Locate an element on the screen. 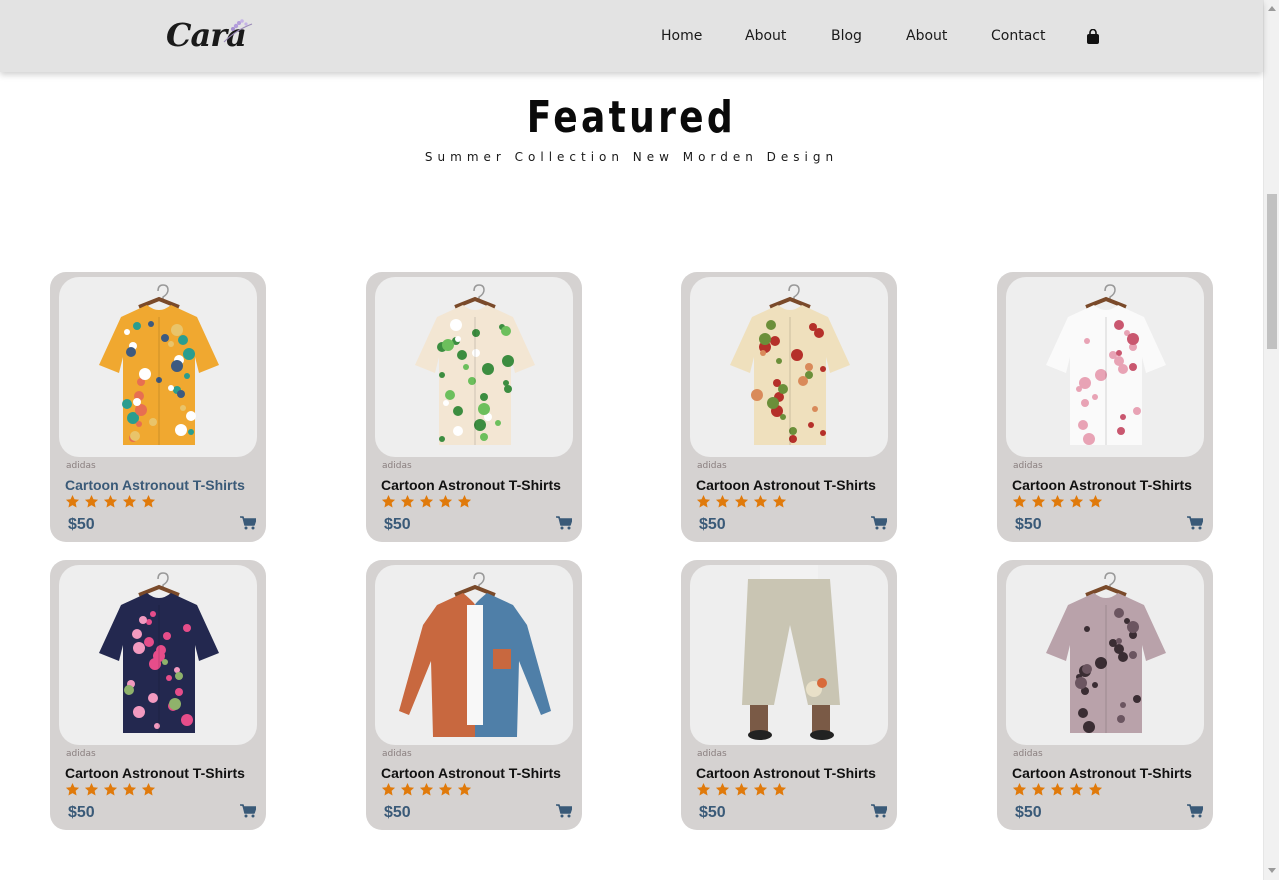 The width and height of the screenshot is (1279, 880). nav-contact: Contact is located at coordinates (1018, 36).